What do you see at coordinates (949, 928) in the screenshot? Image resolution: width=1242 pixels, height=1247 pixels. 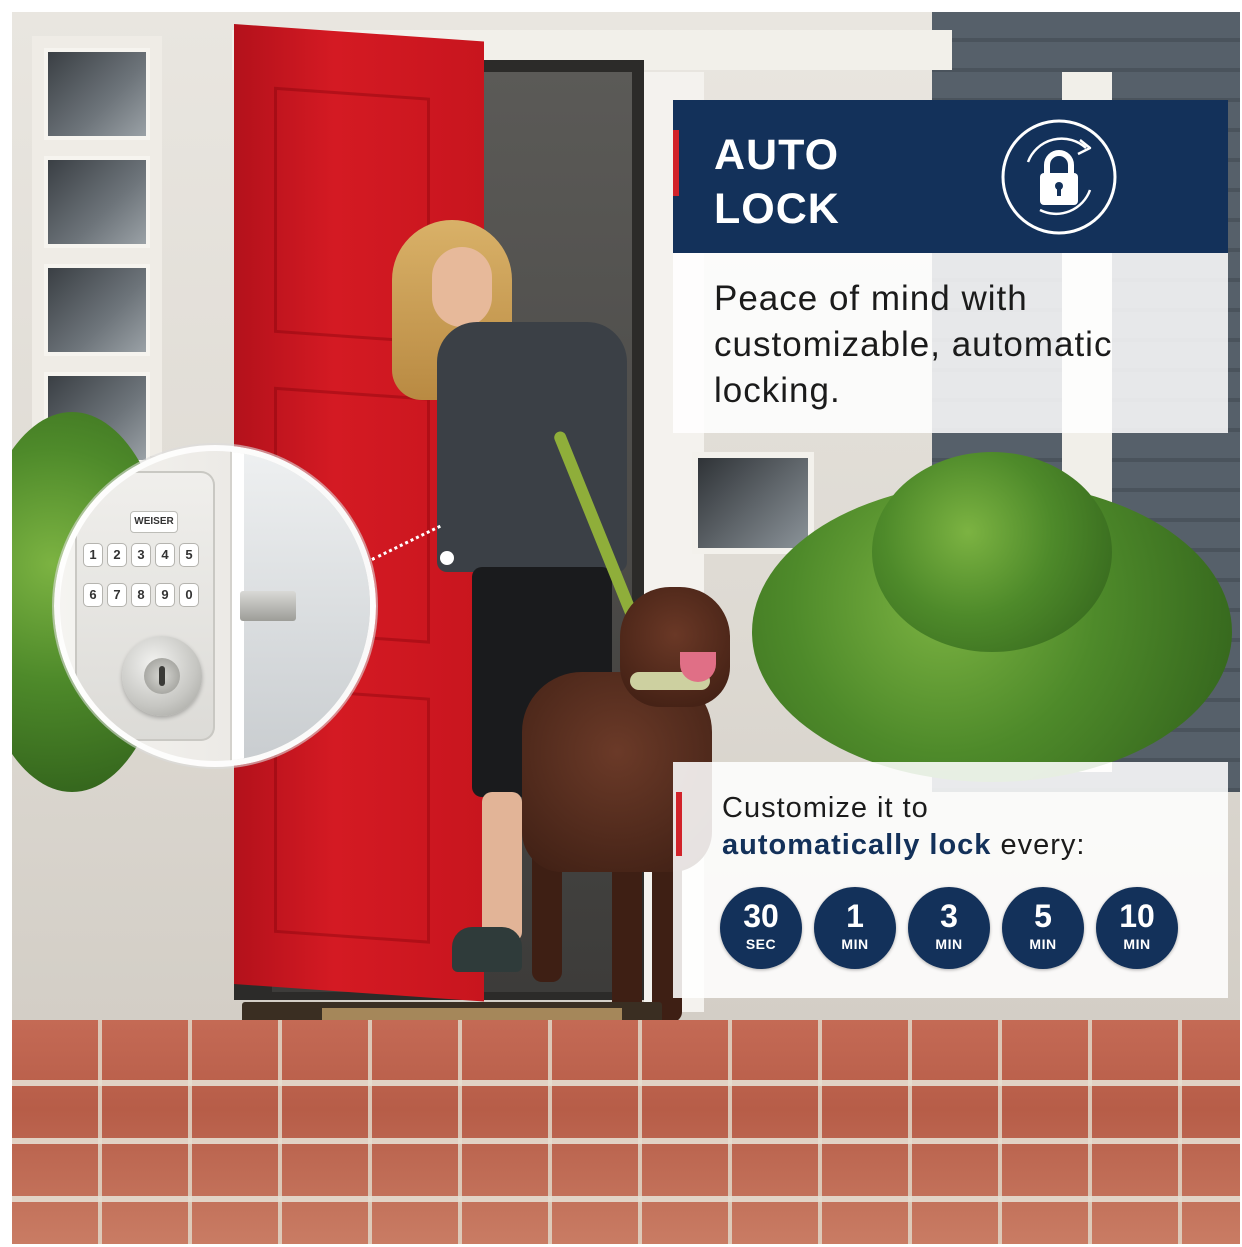 I see `interval-badge-3-min: 3 MIN` at bounding box center [949, 928].